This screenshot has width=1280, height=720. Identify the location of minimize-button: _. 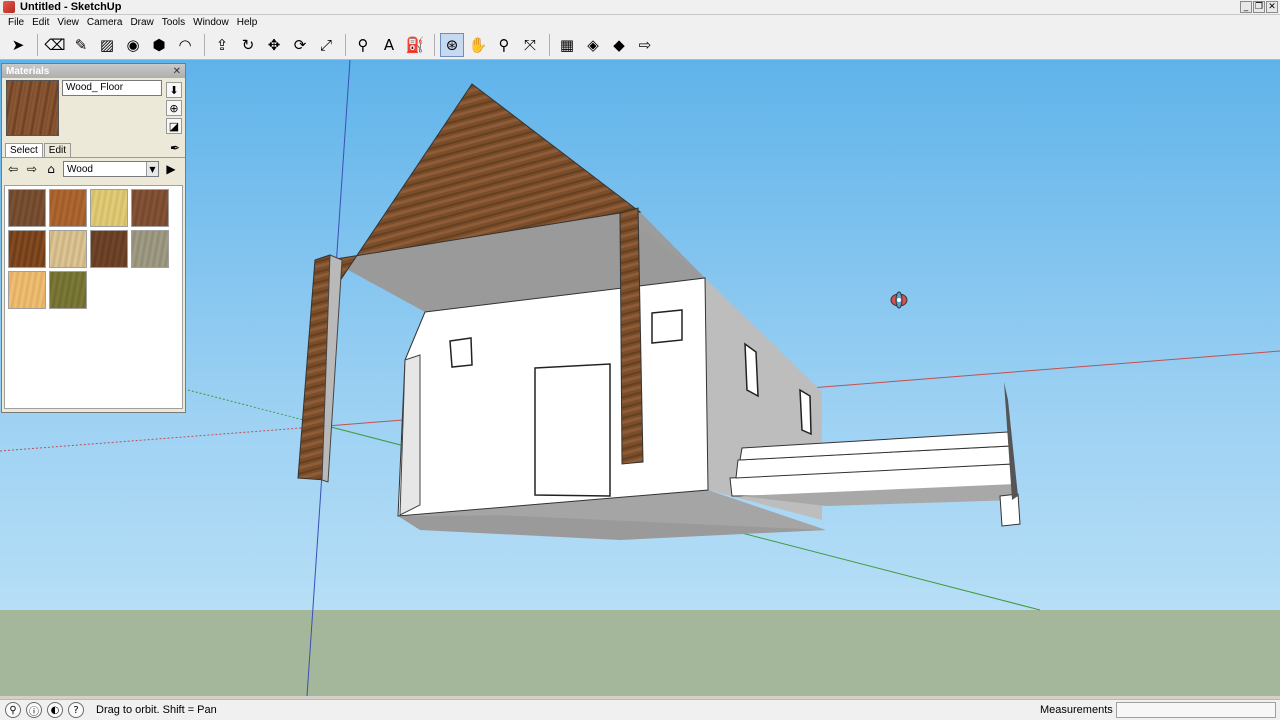
(1246, 7).